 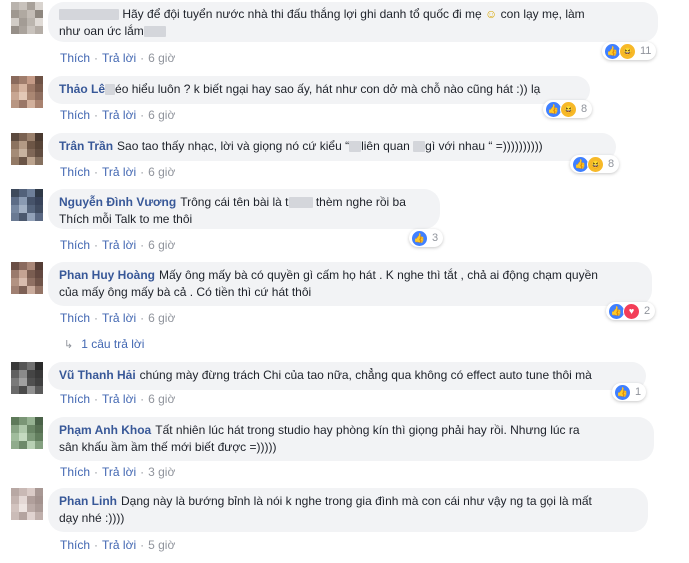 What do you see at coordinates (629, 51) in the screenshot?
I see `reaction-summary: 👍 😆 11` at bounding box center [629, 51].